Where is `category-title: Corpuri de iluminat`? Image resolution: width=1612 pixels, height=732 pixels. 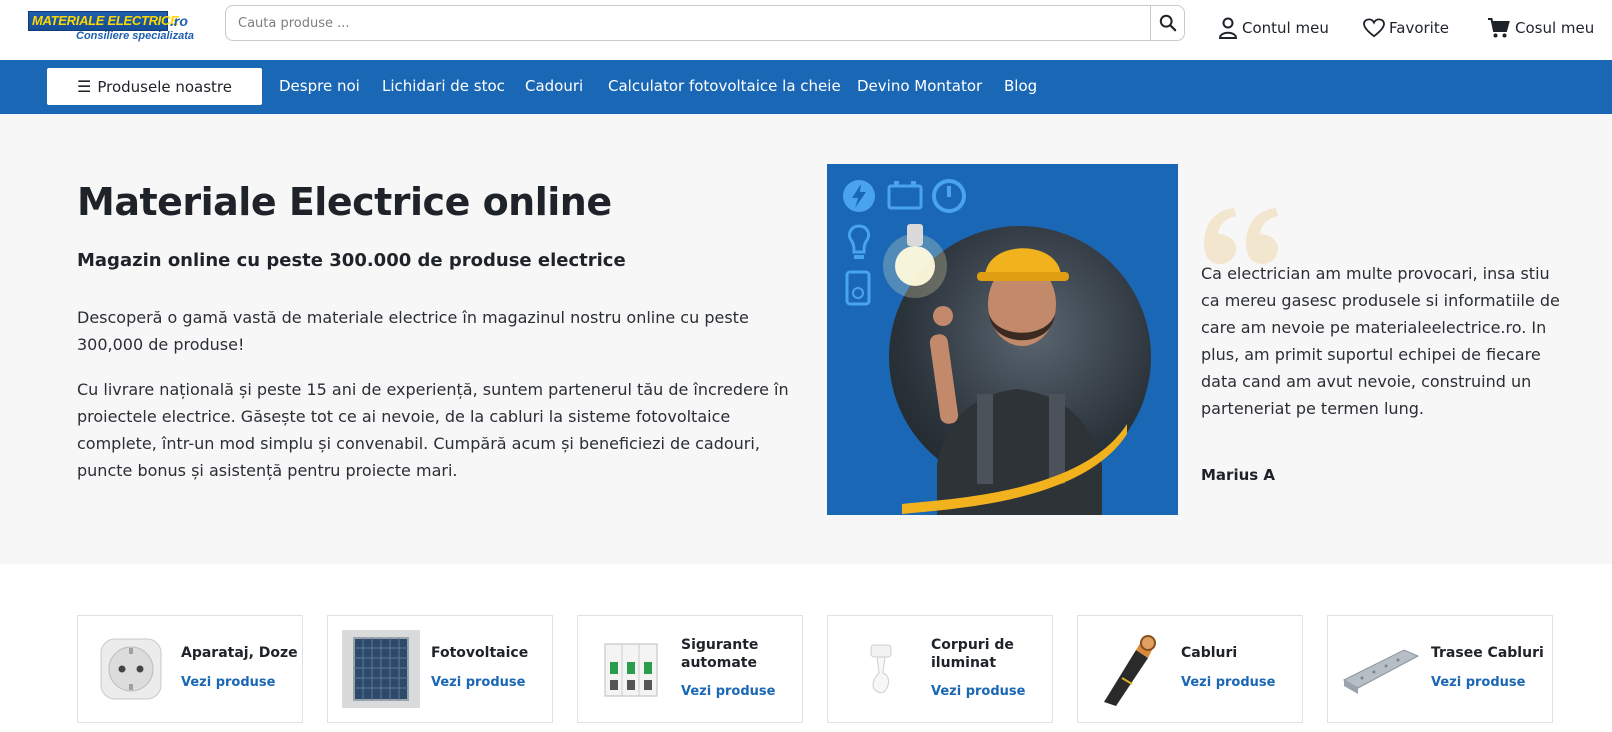
category-title: Corpuri de iluminat is located at coordinates (972, 654).